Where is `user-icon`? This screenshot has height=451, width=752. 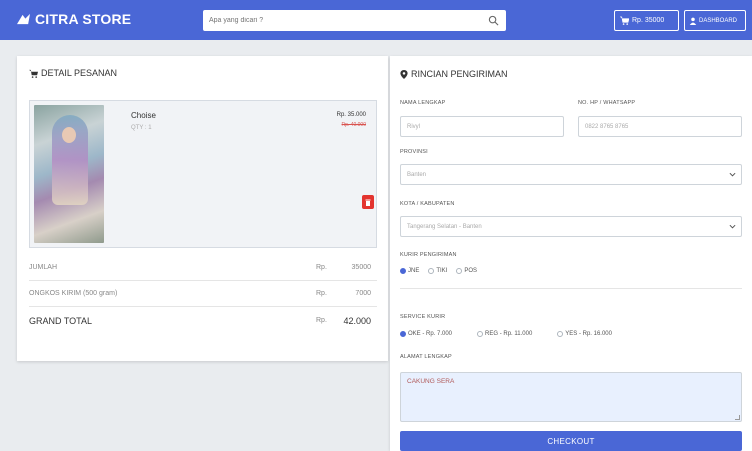 user-icon is located at coordinates (693, 21).